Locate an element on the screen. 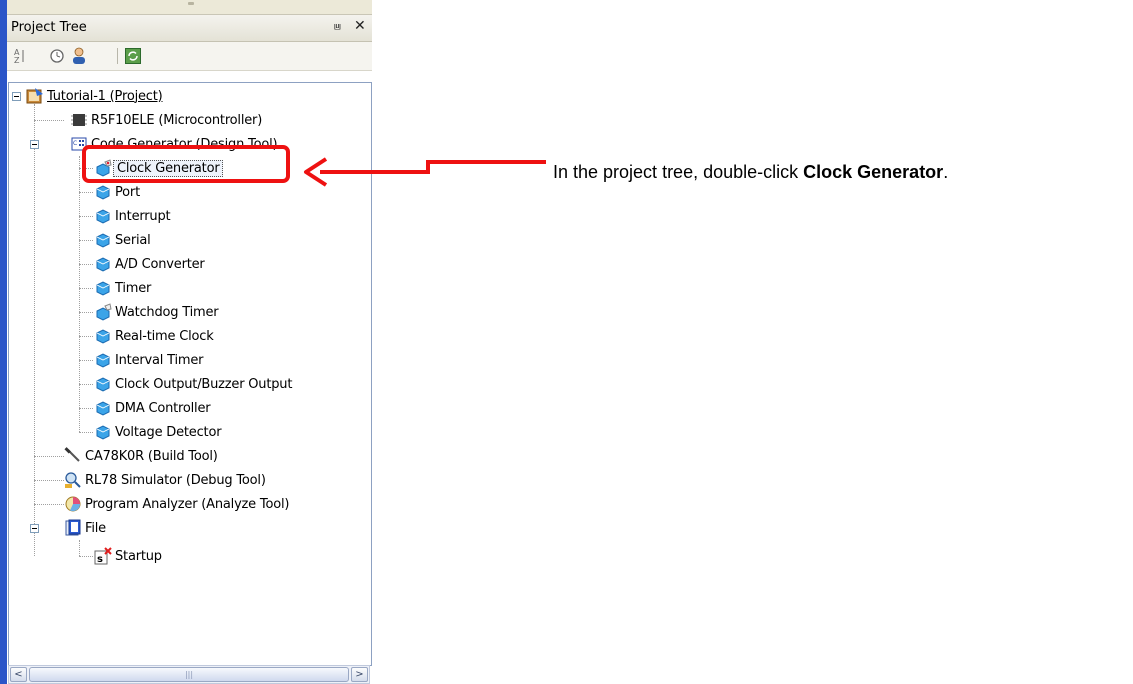 Image resolution: width=1133 pixels, height=684 pixels. tree-node-serial: Serial is located at coordinates (122, 240).